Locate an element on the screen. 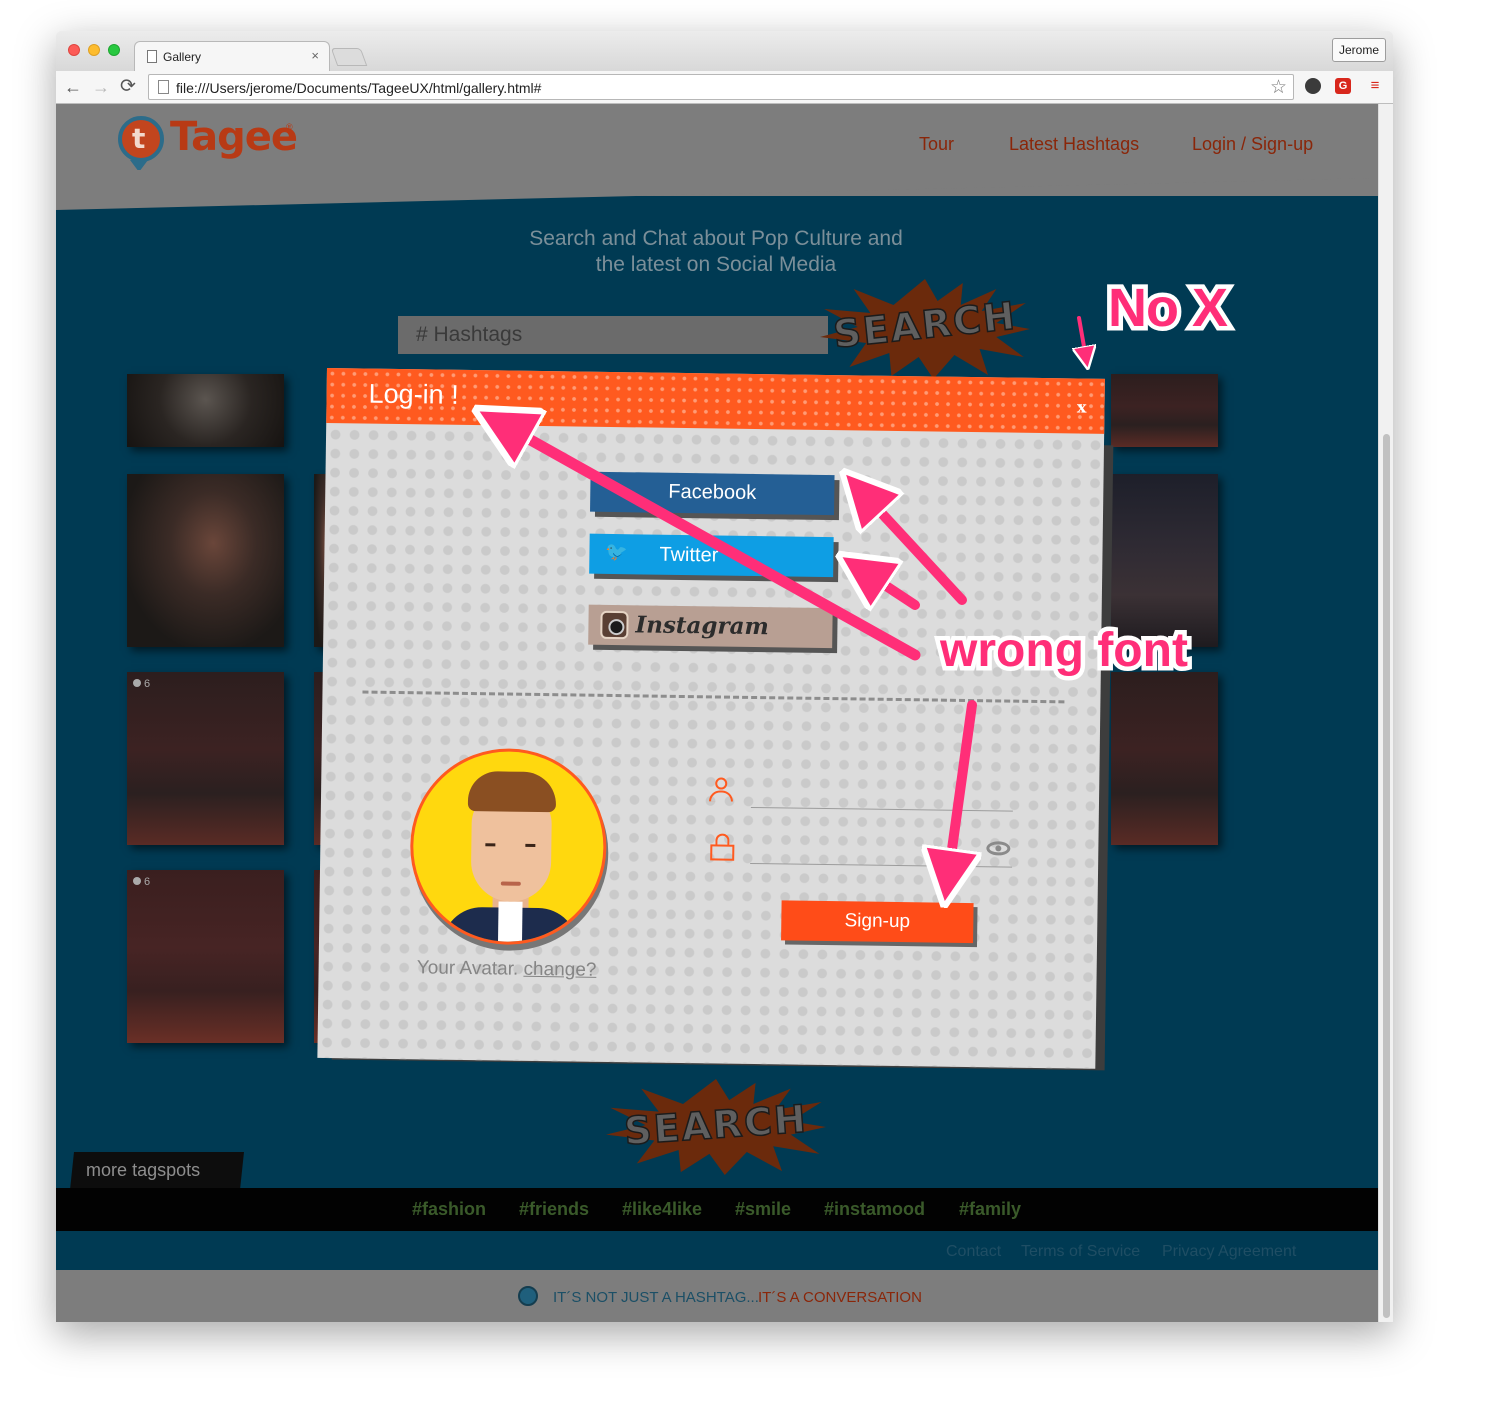 The image size is (1490, 1402). zoom-window-button is located at coordinates (114, 50).